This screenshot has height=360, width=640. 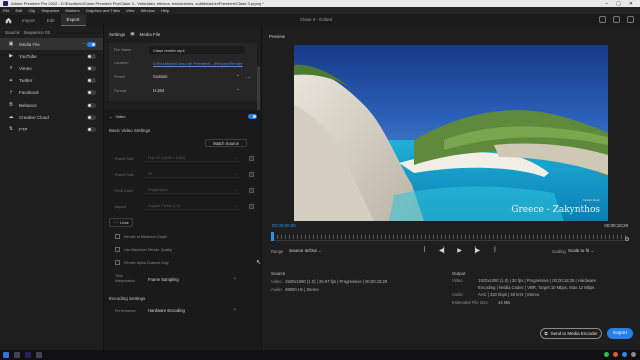 I want to click on tray-orange-icon, so click(x=615, y=354).